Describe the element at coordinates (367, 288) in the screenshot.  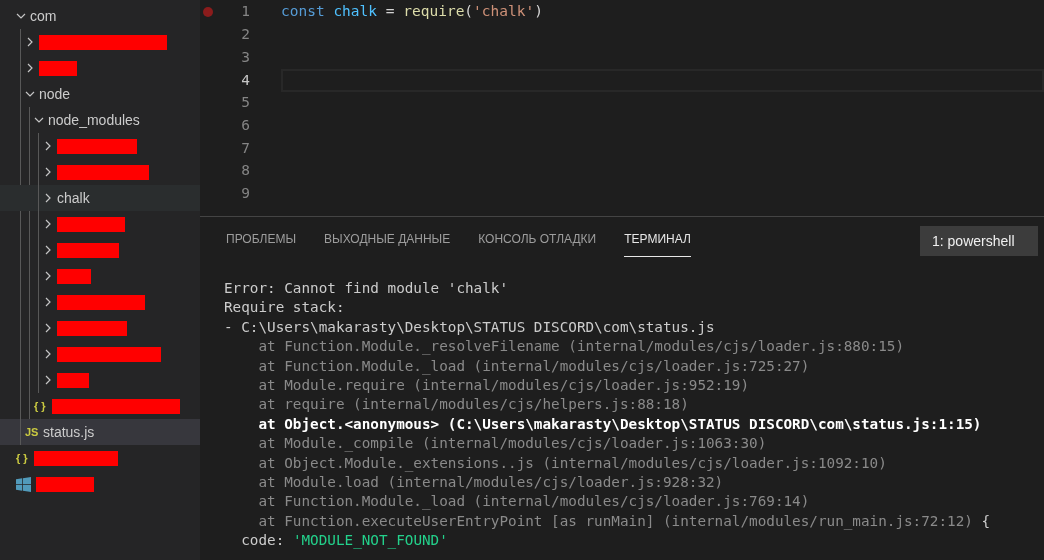
I see `terminal-line: Error: Cannot find module 'chalk'` at that location.